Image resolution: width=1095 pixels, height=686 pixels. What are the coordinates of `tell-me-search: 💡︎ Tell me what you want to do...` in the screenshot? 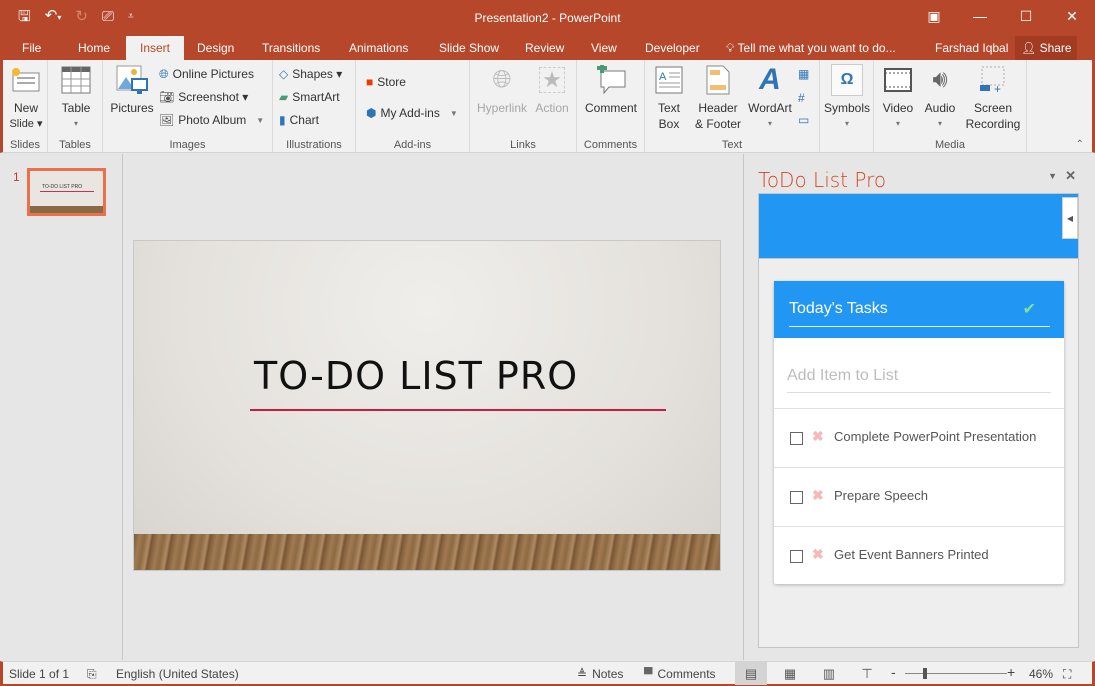 It's located at (811, 48).